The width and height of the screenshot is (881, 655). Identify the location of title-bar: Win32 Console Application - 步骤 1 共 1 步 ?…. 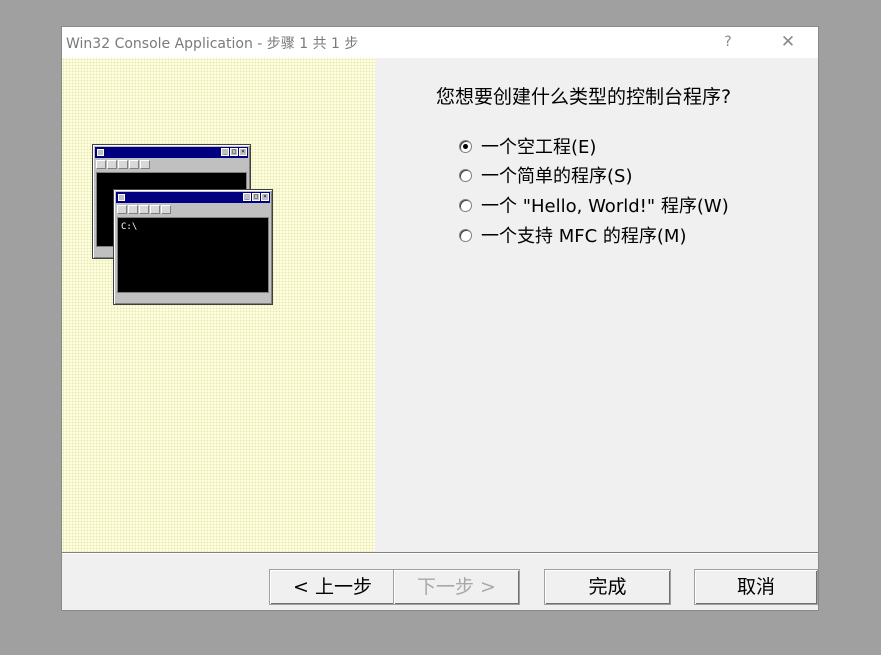
(440, 42).